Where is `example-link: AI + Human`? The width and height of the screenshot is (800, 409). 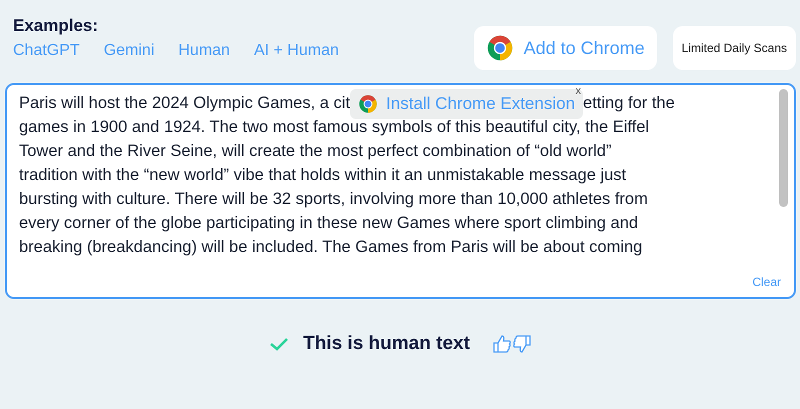 example-link: AI + Human is located at coordinates (296, 51).